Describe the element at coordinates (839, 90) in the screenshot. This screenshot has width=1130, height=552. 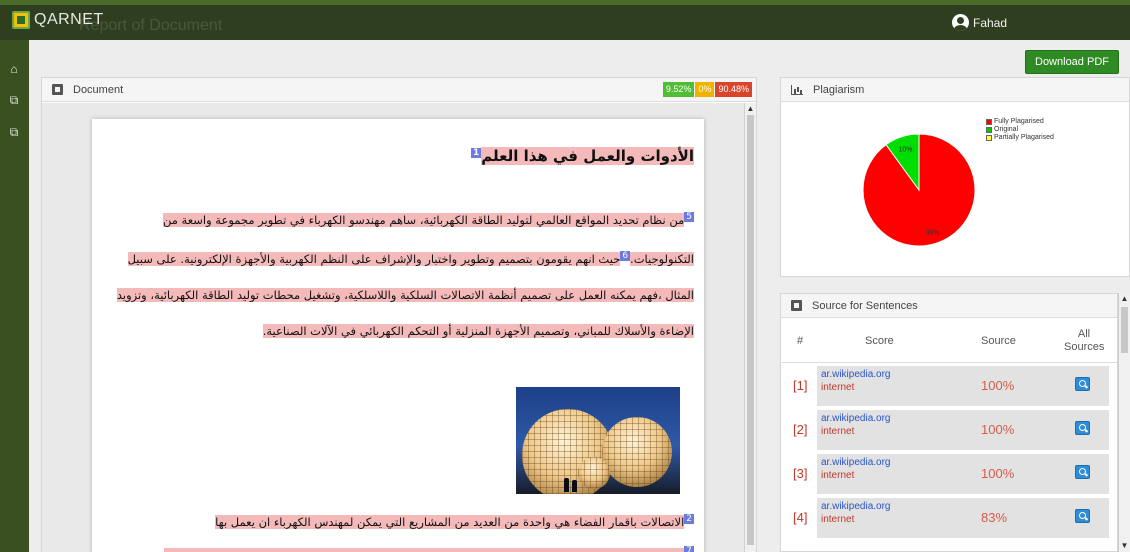
I see `plagiarism-panel-title: Plagiarism` at that location.